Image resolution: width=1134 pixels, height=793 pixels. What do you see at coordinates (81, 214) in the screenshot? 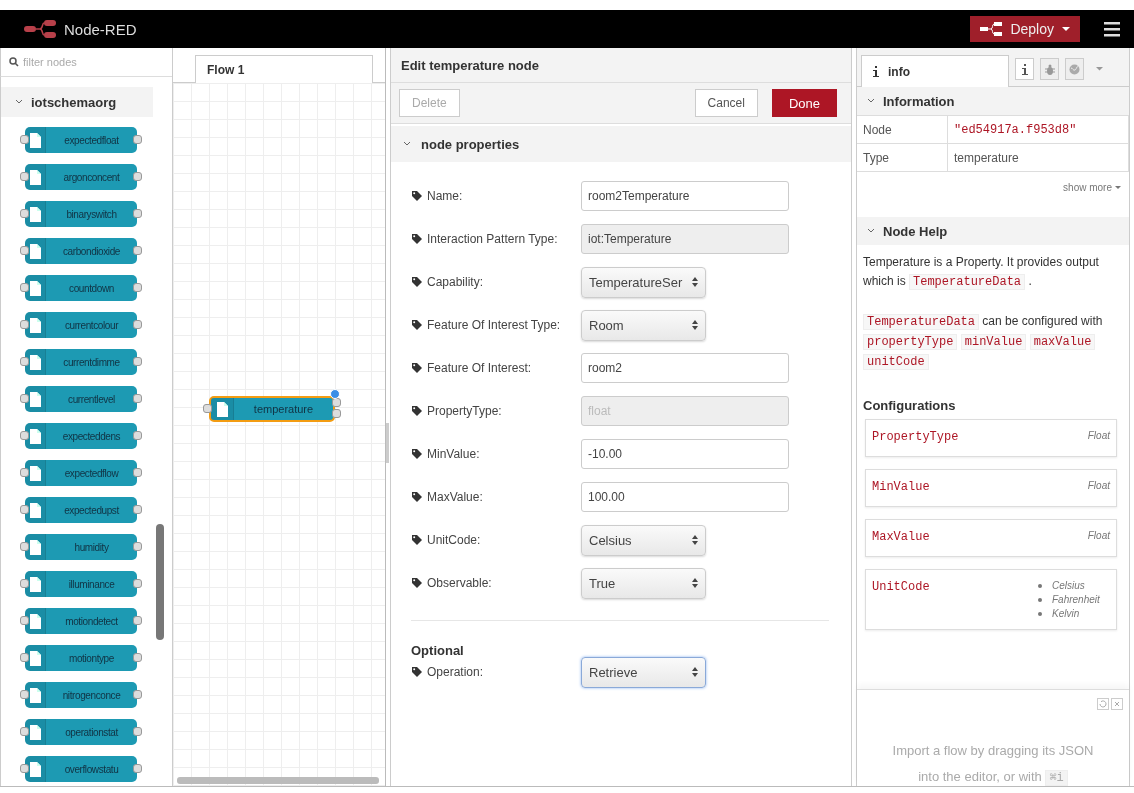
I see `palette-node: binaryswitch` at bounding box center [81, 214].